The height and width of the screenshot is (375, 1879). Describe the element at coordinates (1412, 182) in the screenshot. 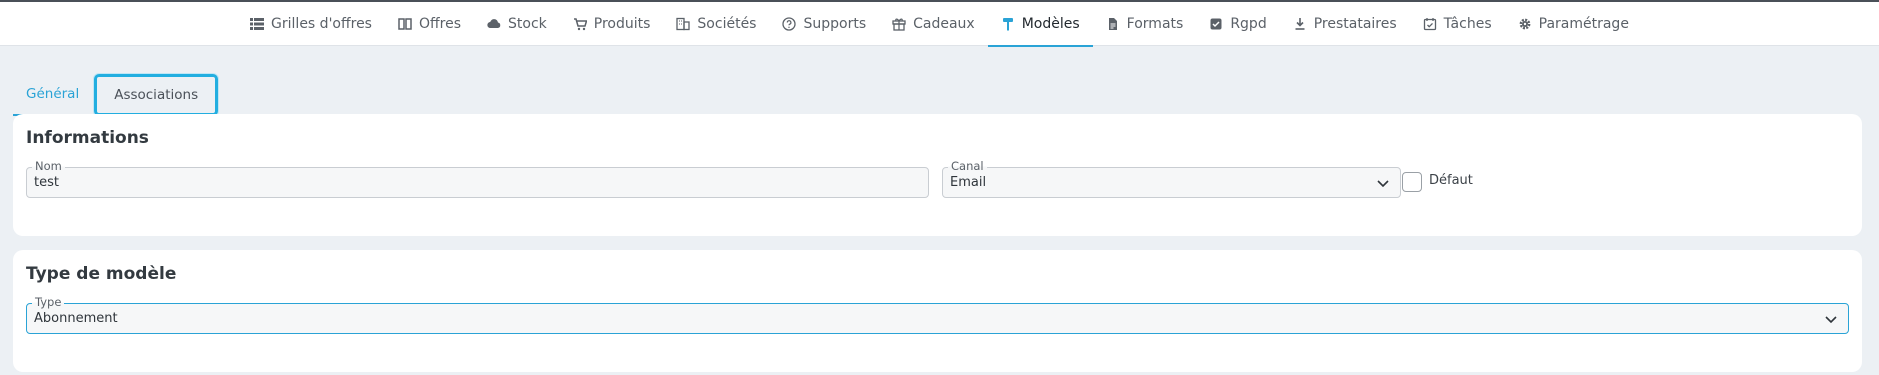

I see `defaut-checkbox` at that location.